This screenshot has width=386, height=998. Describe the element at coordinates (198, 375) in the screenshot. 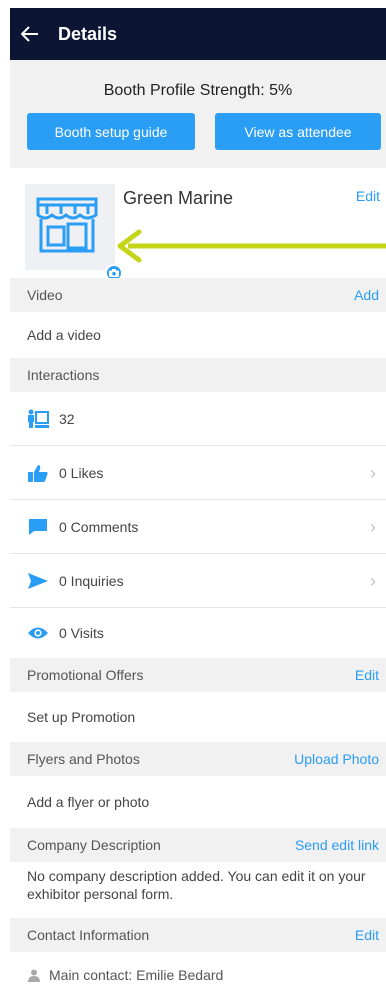

I see `interactions-section-header: Interactions` at that location.